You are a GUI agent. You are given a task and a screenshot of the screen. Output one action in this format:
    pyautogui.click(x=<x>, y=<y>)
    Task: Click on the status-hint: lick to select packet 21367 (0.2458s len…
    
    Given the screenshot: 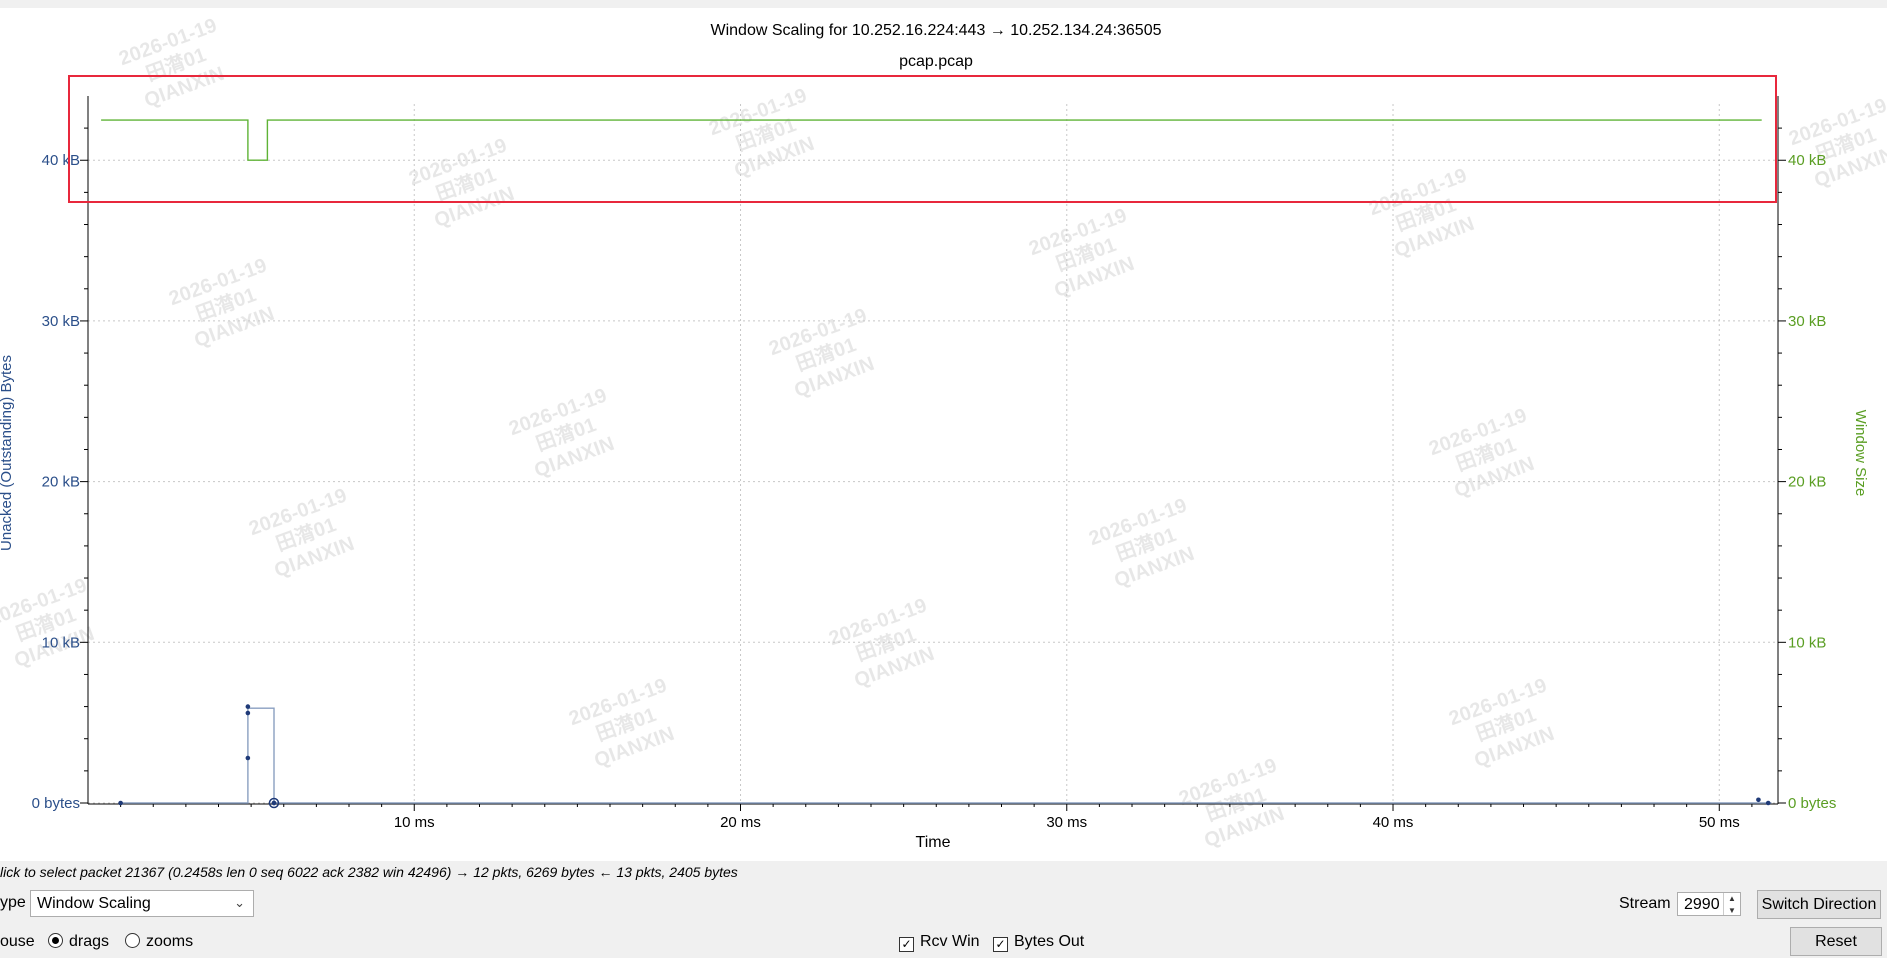 What is the action you would take?
    pyautogui.click(x=369, y=872)
    